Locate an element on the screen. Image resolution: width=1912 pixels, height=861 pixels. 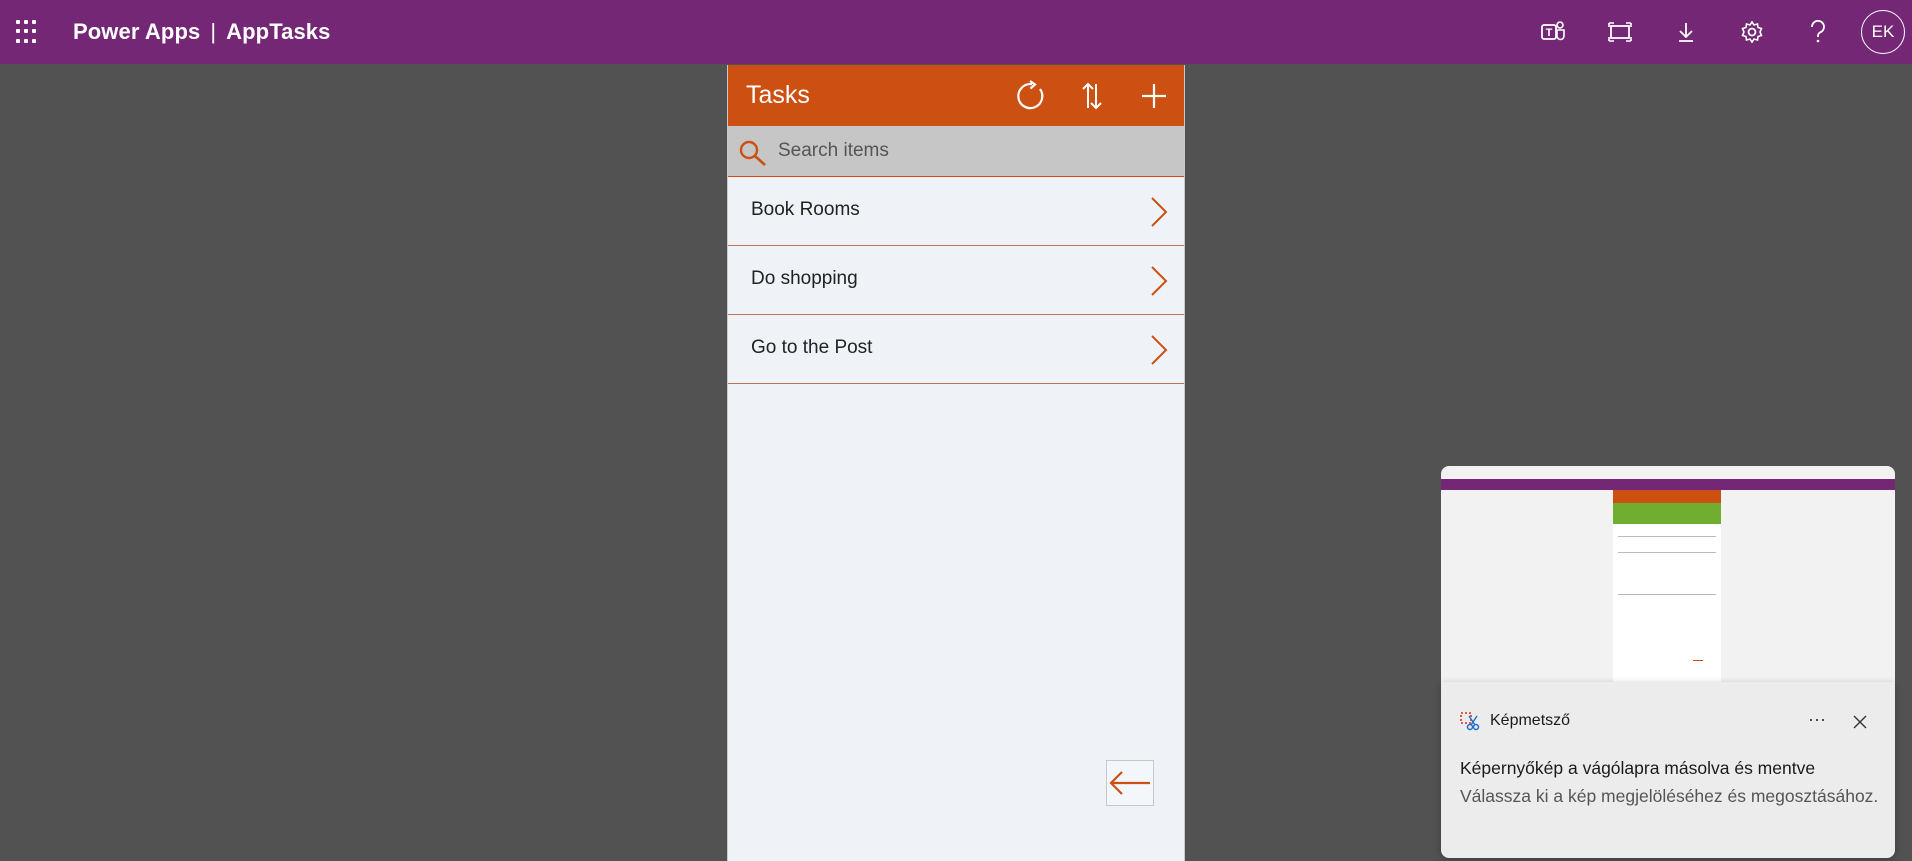
top-bar-actions: T EK is located at coordinates (1716, 32).